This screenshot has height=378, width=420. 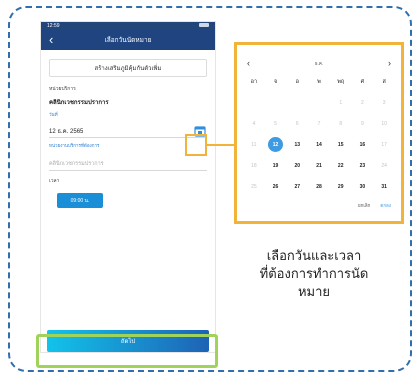 What do you see at coordinates (79, 103) in the screenshot?
I see `unit-value: คลินิกเวชกรรมปราการ` at bounding box center [79, 103].